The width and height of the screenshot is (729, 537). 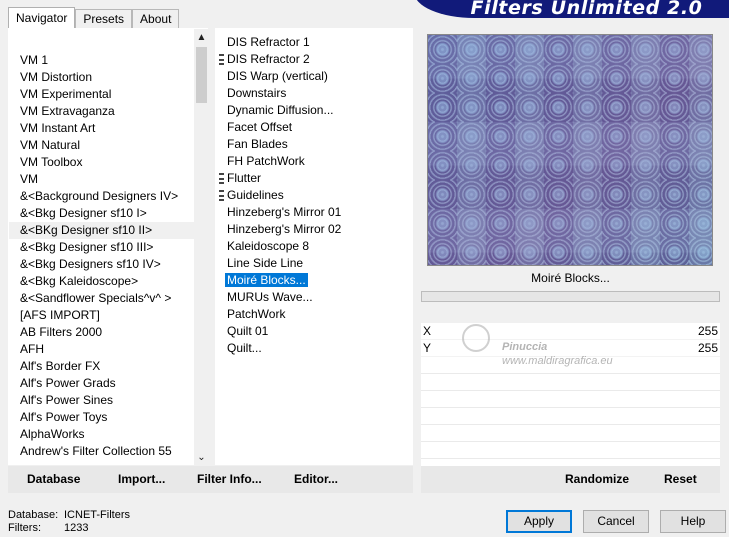 I want to click on category-item: Alf's Border FX, so click(x=101, y=366).